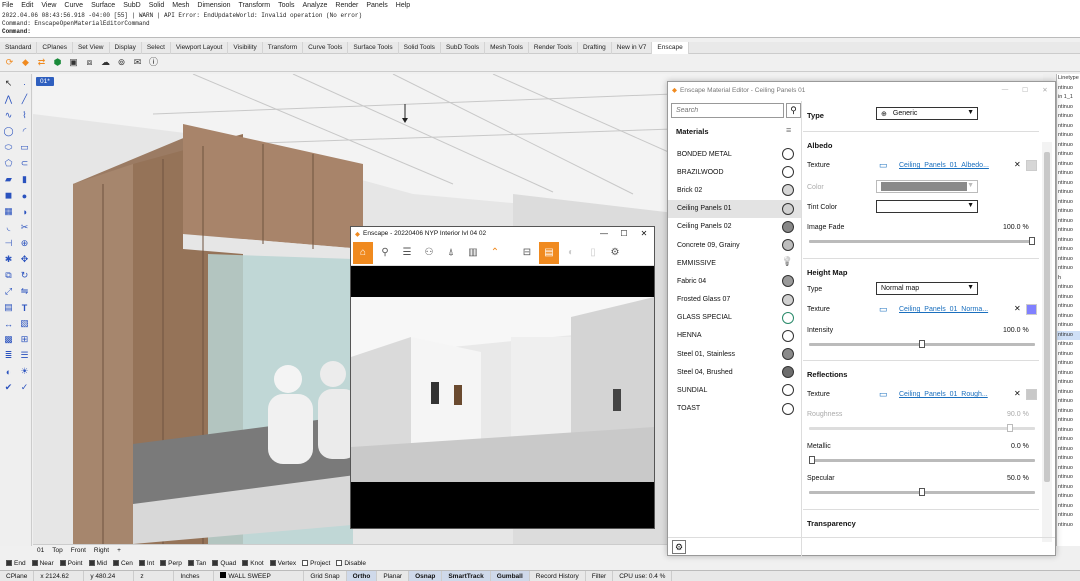 Image resolution: width=1080 pixels, height=581 pixels. Describe the element at coordinates (24, 83) in the screenshot. I see `point-icon: ·` at that location.